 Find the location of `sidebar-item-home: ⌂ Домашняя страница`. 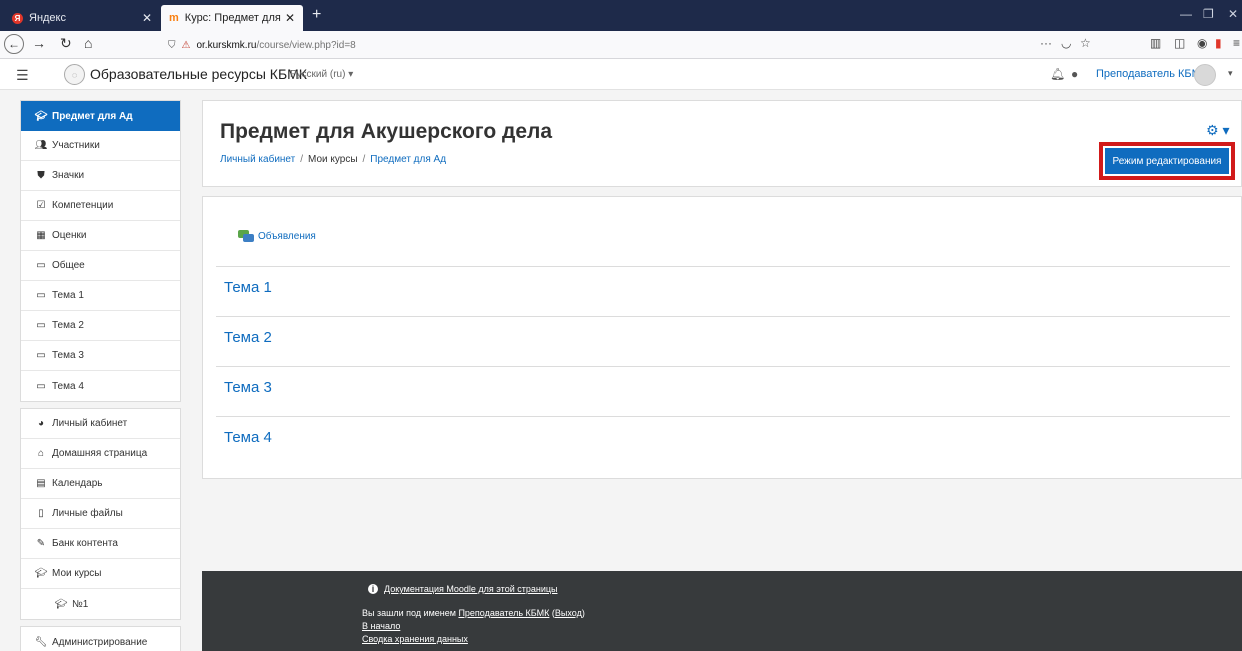

sidebar-item-home: ⌂ Домашняя страница is located at coordinates (100, 454).